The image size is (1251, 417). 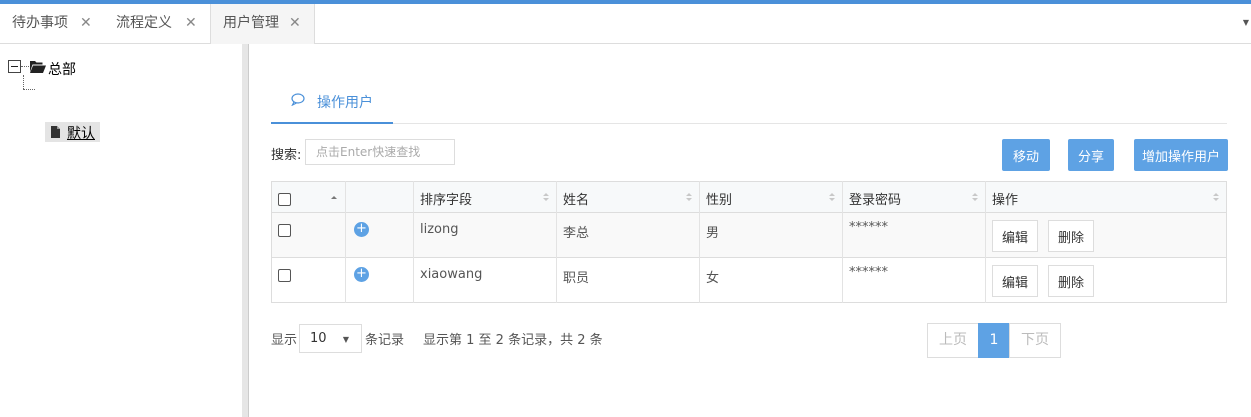 I want to click on tab-operation-users: 操作用户, so click(x=332, y=107).